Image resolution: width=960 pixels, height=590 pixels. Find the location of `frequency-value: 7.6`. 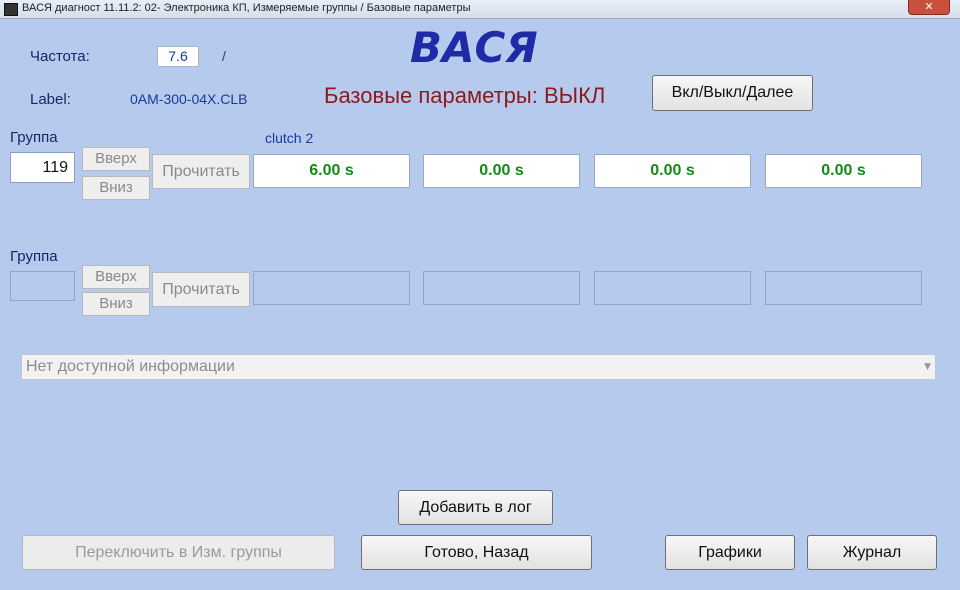

frequency-value: 7.6 is located at coordinates (178, 56).